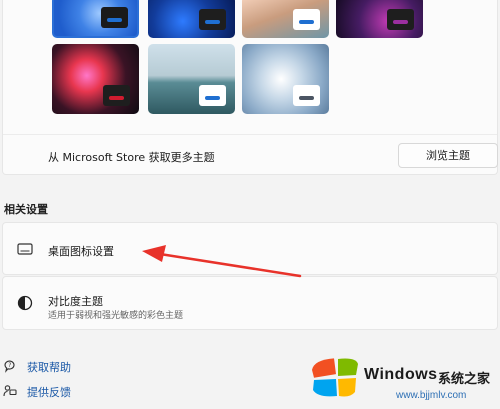  I want to click on contrast-themes-item: 对比度主题 适用于弱视和强光敏感的彩色主题, so click(250, 303).